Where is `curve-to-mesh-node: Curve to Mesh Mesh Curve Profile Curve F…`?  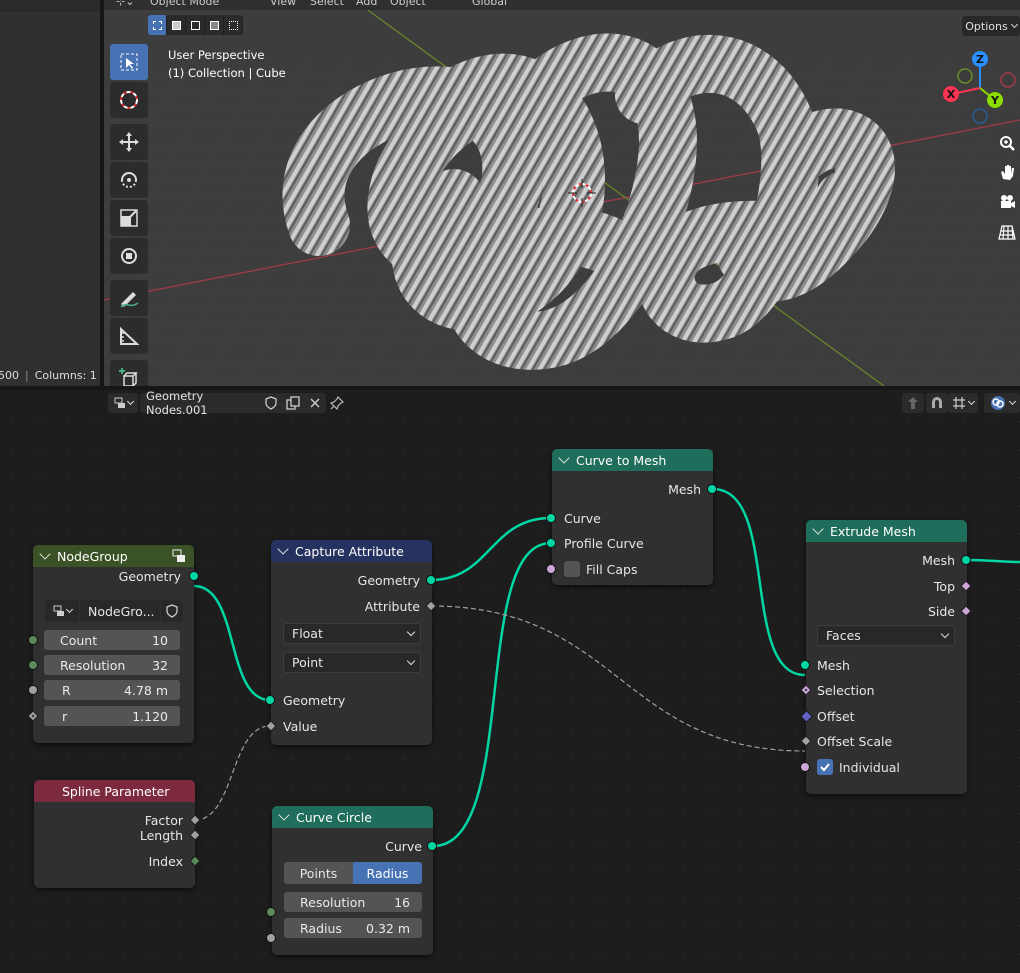
curve-to-mesh-node: Curve to Mesh Mesh Curve Profile Curve F… is located at coordinates (631, 517).